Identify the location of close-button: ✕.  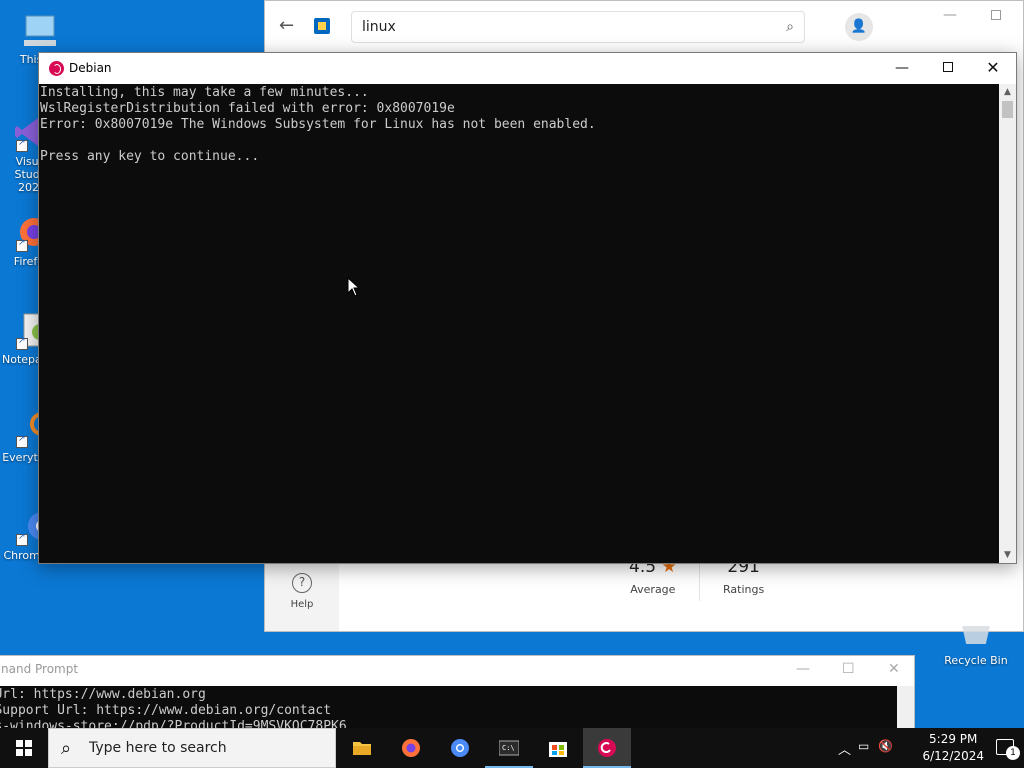
(993, 68).